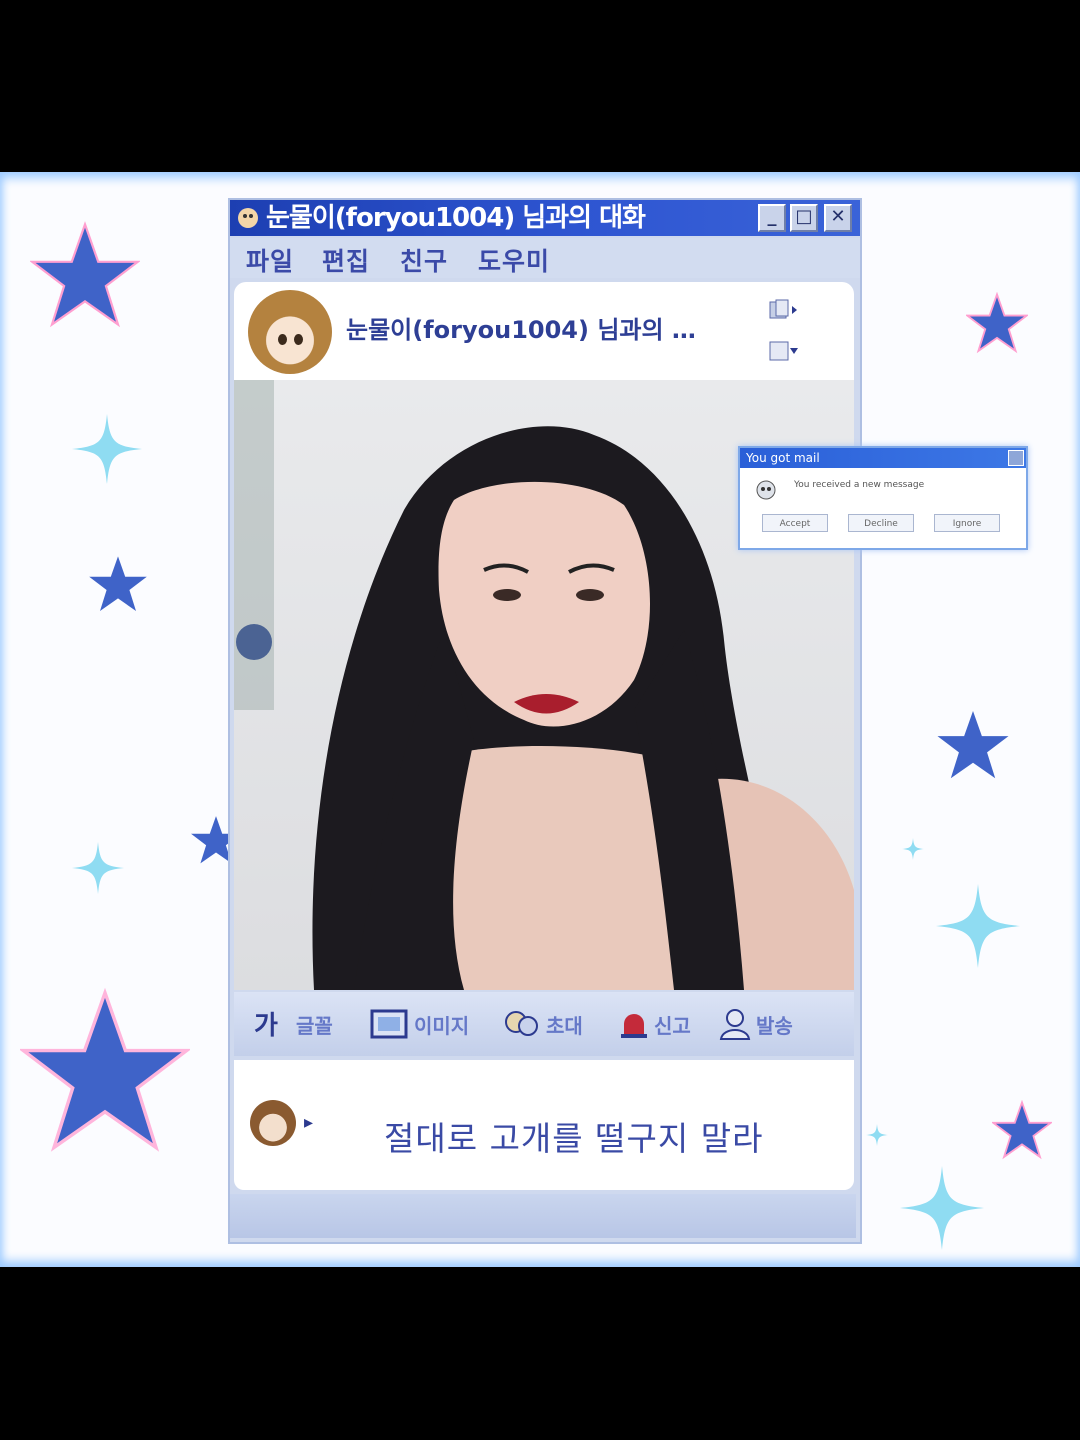 Image resolution: width=1080 pixels, height=1440 pixels. Describe the element at coordinates (248, 218) in the screenshot. I see `app-icon` at that location.